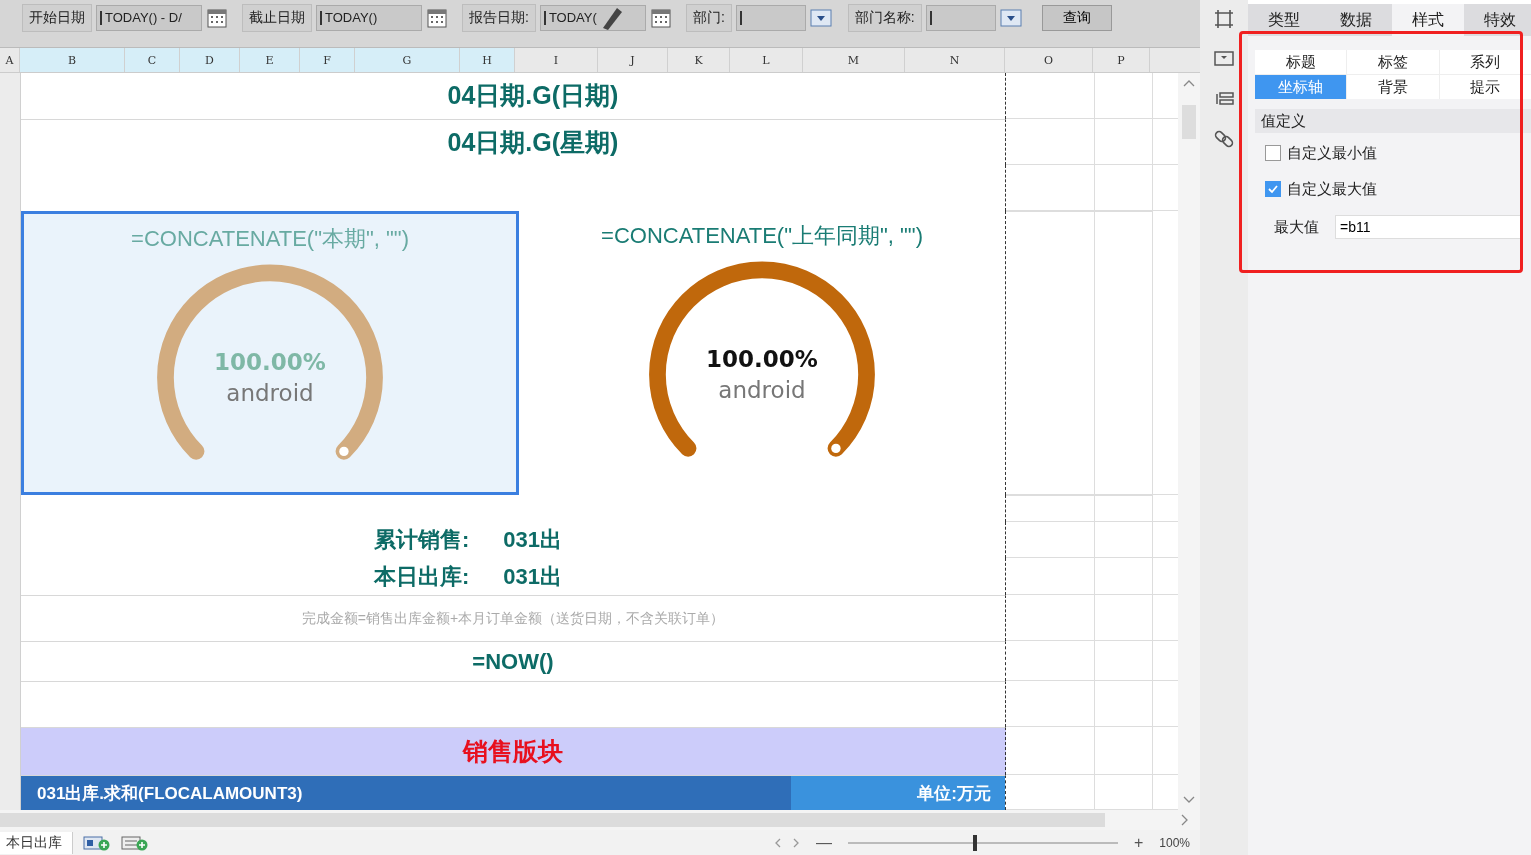 The height and width of the screenshot is (855, 1531). What do you see at coordinates (1076, 17) in the screenshot?
I see `query-button: 查询` at bounding box center [1076, 17].